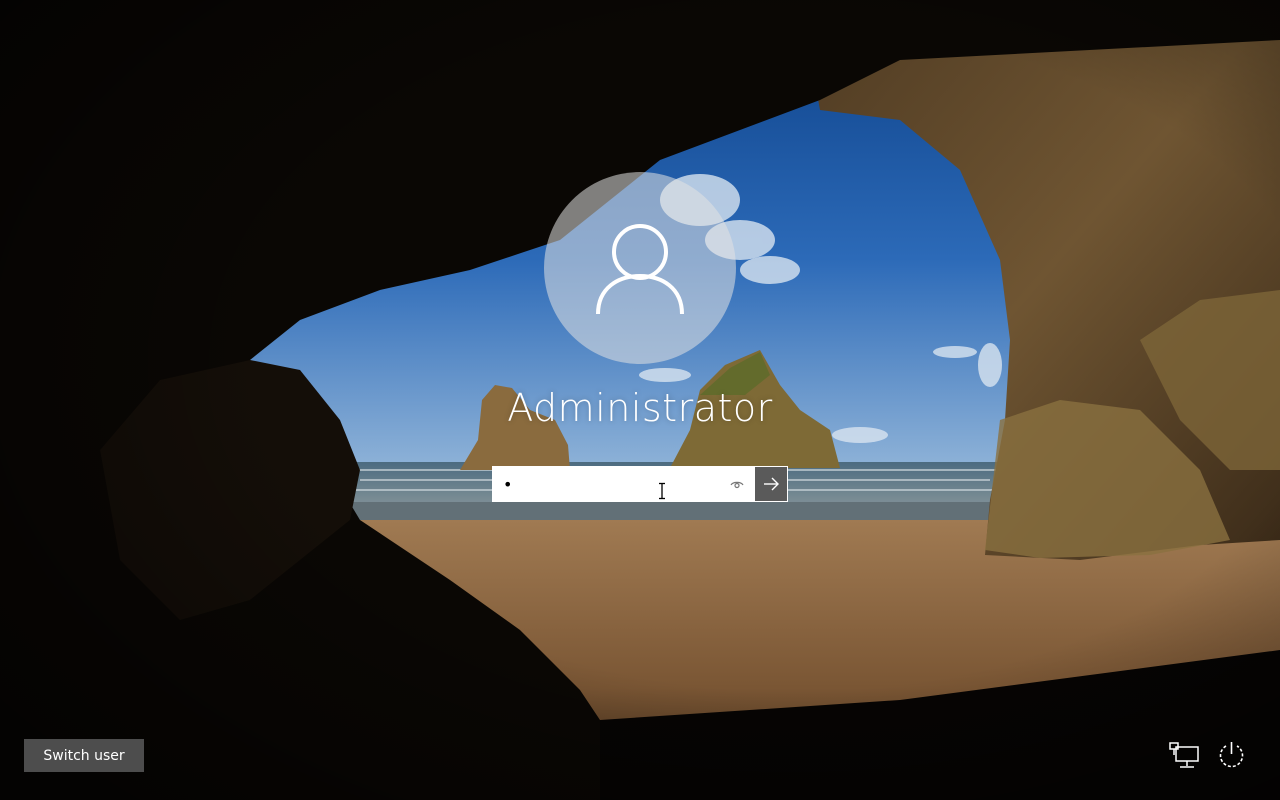  I want to click on reveal-password-button, so click(737, 485).